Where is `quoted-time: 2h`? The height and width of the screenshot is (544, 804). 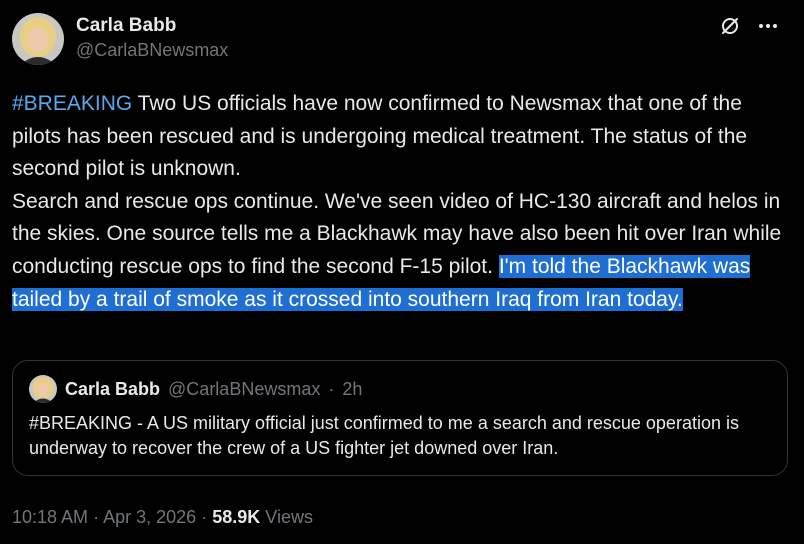
quoted-time: 2h is located at coordinates (352, 389).